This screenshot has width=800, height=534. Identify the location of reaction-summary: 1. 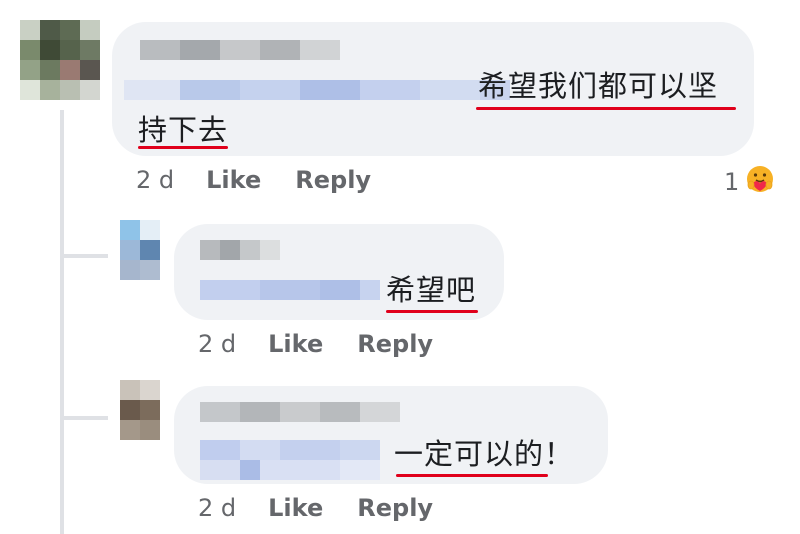
(749, 182).